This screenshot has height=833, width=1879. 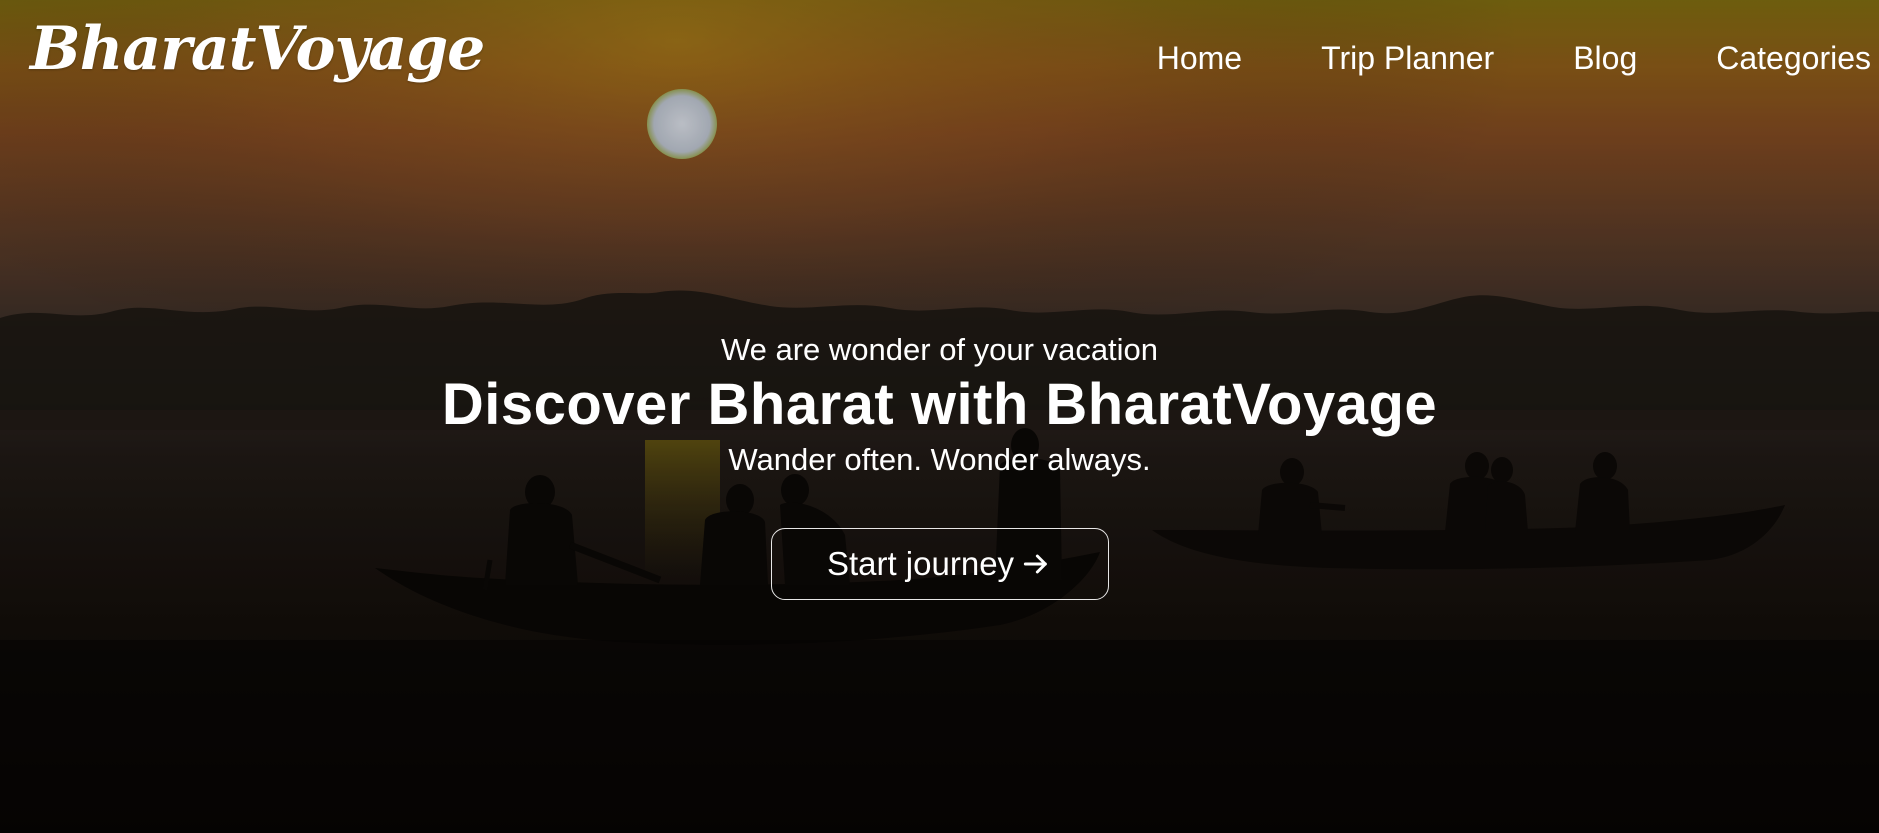 What do you see at coordinates (939, 404) in the screenshot?
I see `hero-headline: Discover Bharat with BharatVoyage` at bounding box center [939, 404].